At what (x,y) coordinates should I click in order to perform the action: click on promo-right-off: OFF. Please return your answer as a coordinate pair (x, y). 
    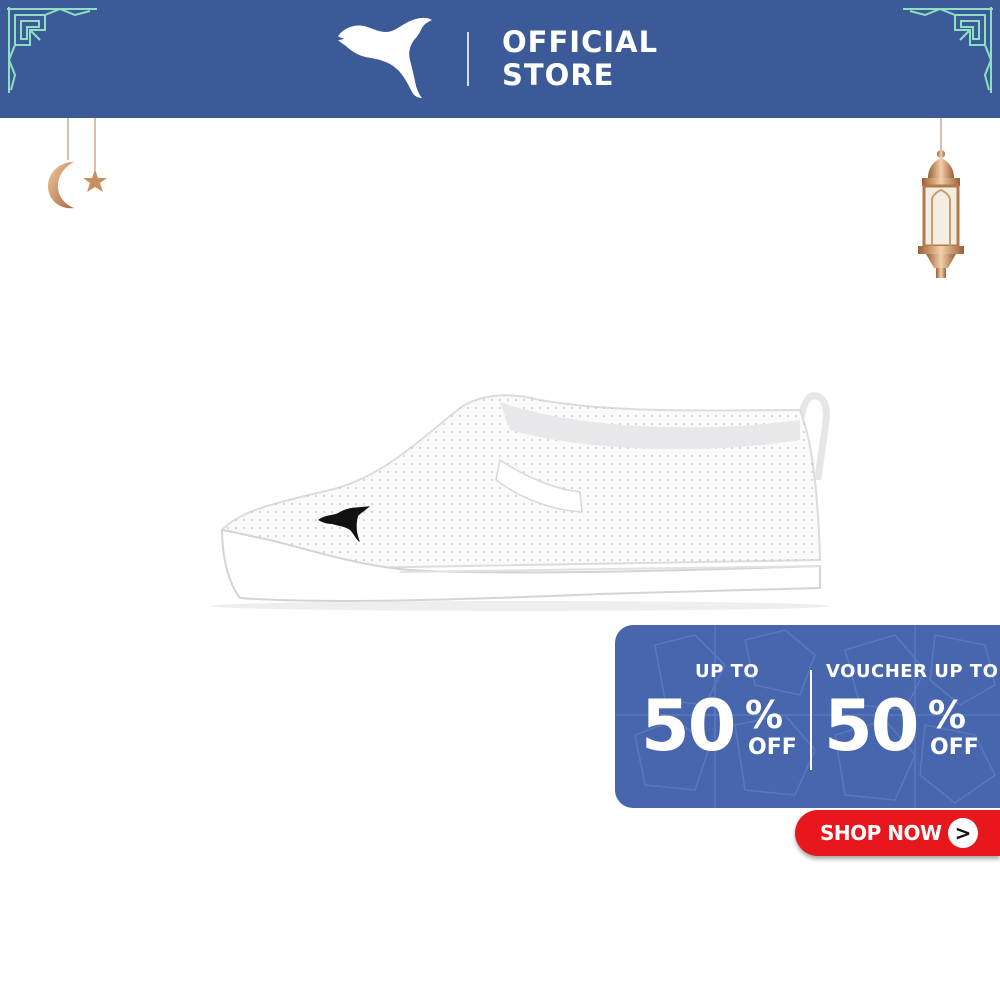
    Looking at the image, I should click on (954, 747).